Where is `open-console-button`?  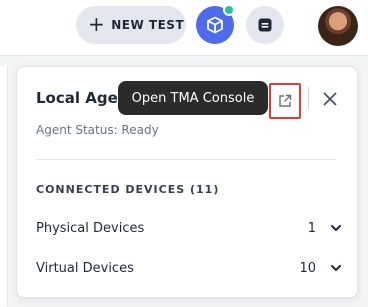
open-console-button is located at coordinates (285, 101).